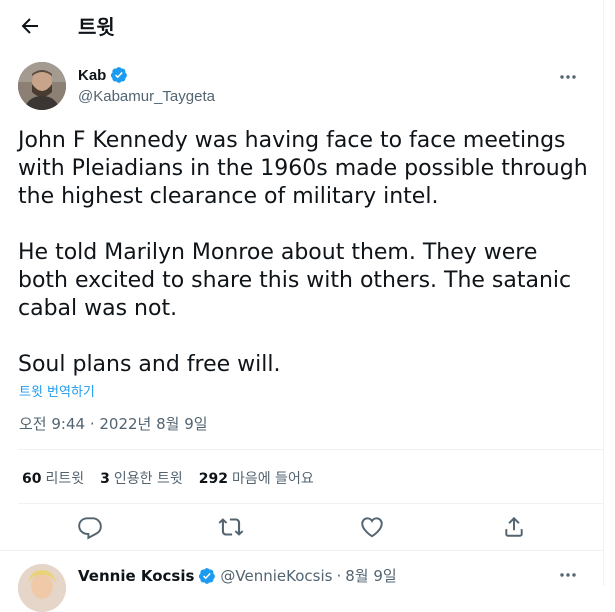  What do you see at coordinates (141, 478) in the screenshot?
I see `quote-tweet-count: 3 인용한 트윗` at bounding box center [141, 478].